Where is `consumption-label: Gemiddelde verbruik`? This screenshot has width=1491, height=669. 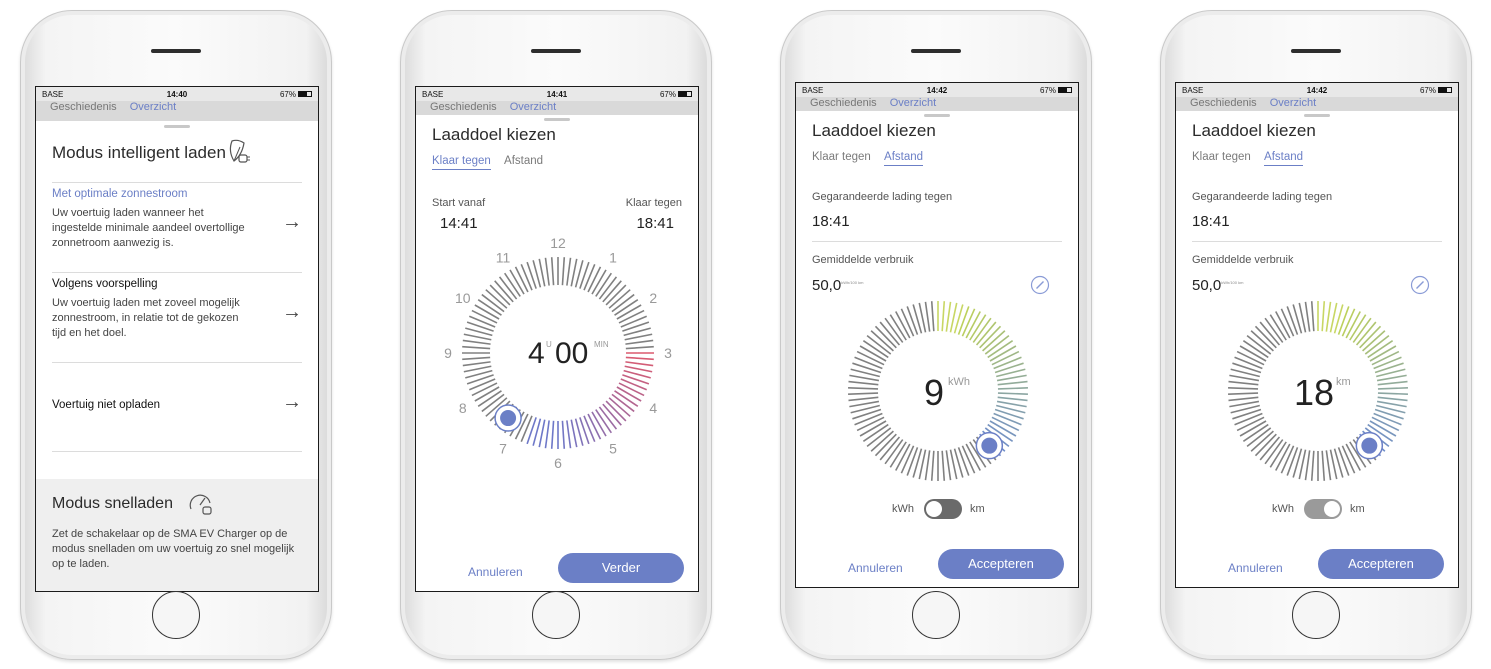 consumption-label: Gemiddelde verbruik is located at coordinates (863, 260).